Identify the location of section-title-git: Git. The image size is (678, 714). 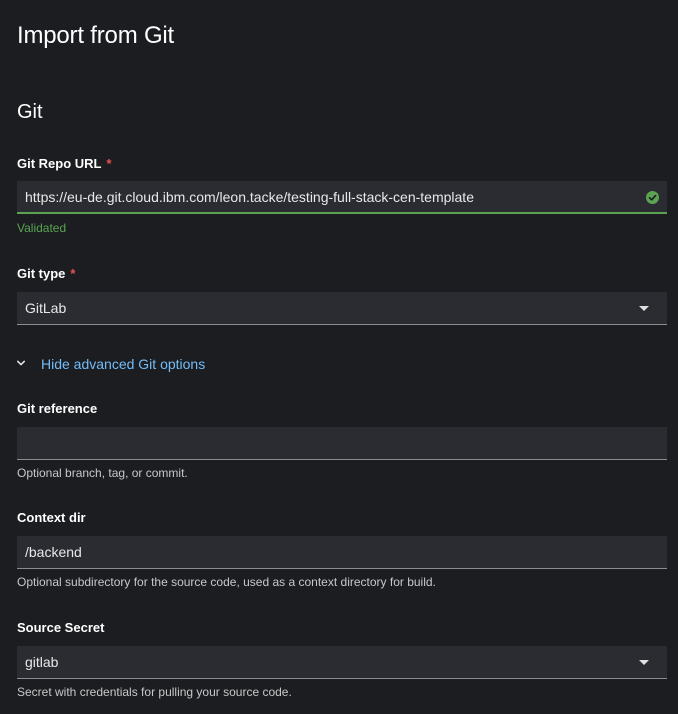
(30, 112).